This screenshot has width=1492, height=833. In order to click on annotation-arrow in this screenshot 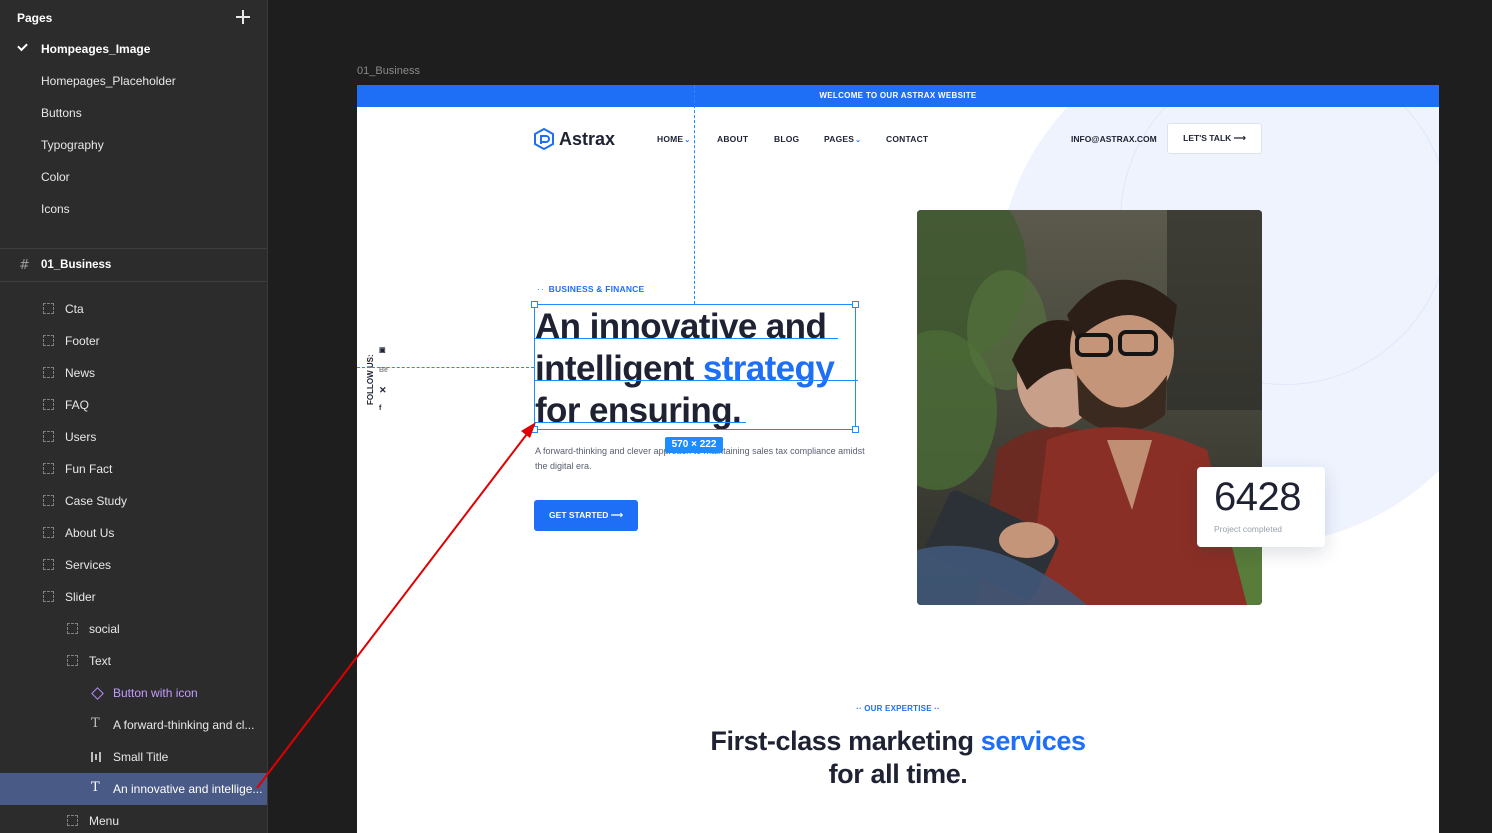, I will do `click(396, 605)`.